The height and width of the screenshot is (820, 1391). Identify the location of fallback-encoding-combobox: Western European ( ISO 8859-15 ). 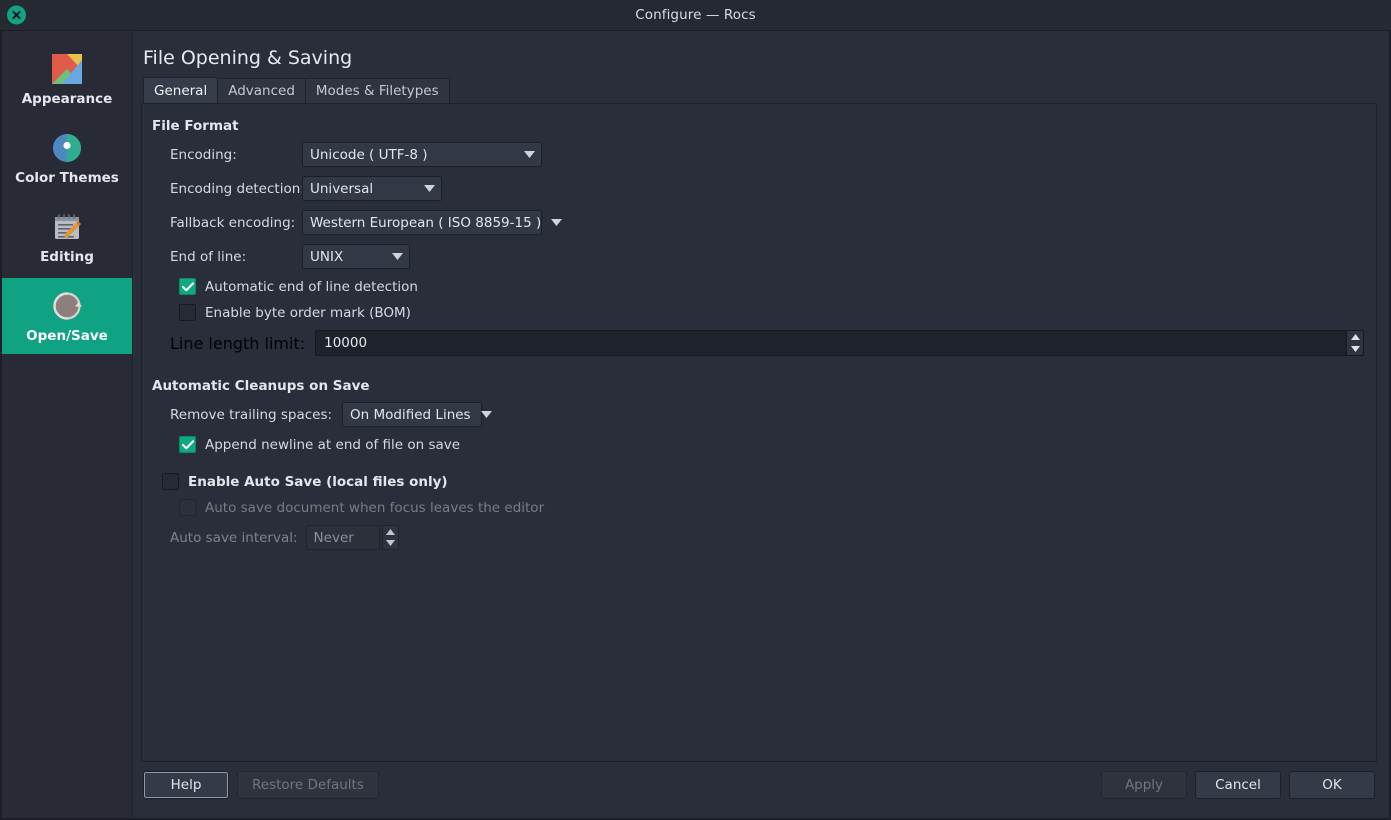
(432, 222).